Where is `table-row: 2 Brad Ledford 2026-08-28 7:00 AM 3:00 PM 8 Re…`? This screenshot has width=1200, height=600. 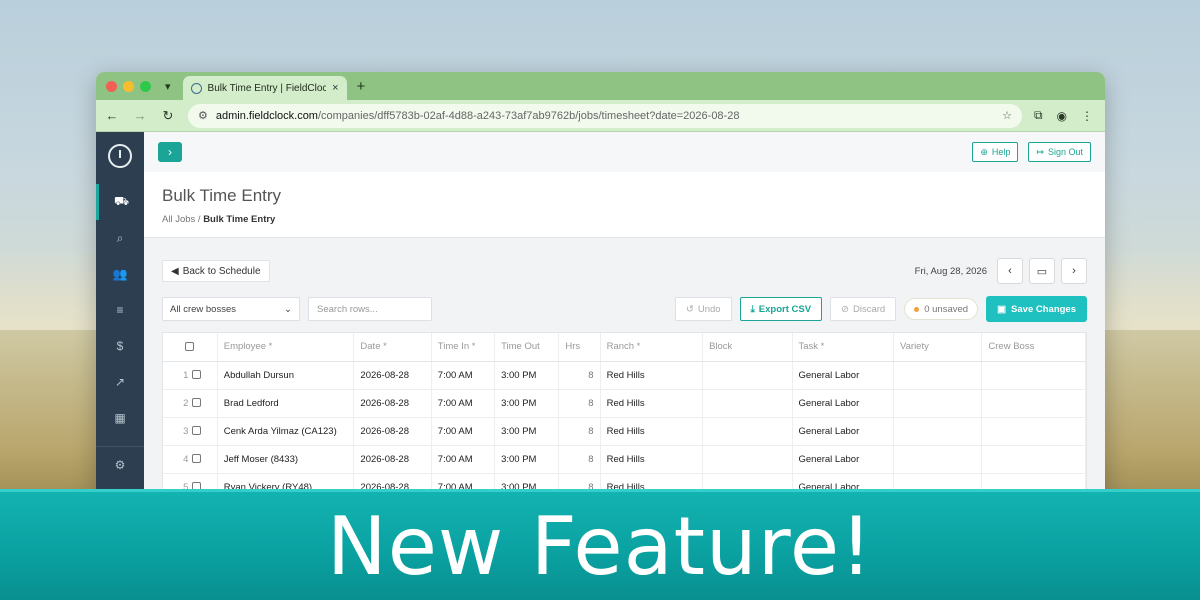
table-row: 2 Brad Ledford 2026-08-28 7:00 AM 3:00 PM 8 Re… is located at coordinates (624, 403).